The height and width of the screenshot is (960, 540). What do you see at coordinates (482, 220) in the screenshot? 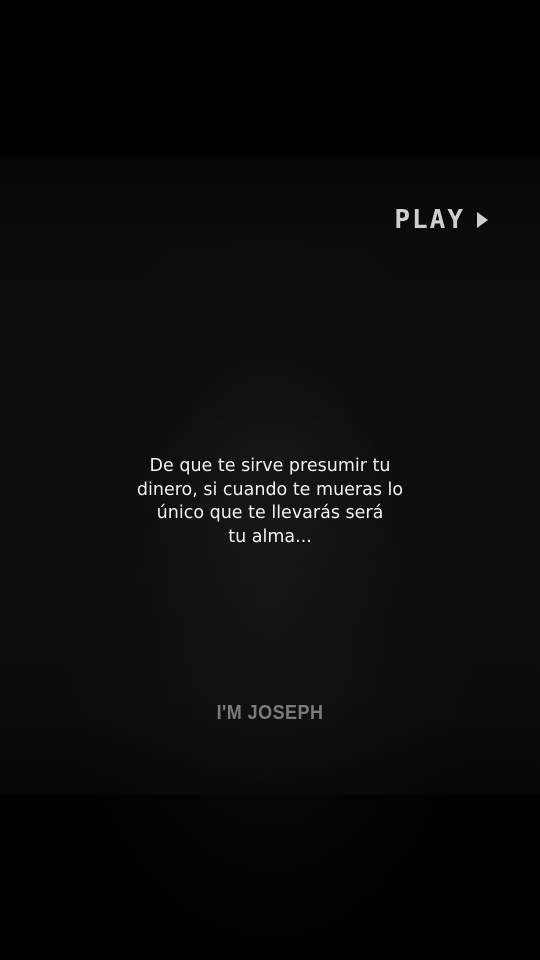
I see `play-triangle-icon` at bounding box center [482, 220].